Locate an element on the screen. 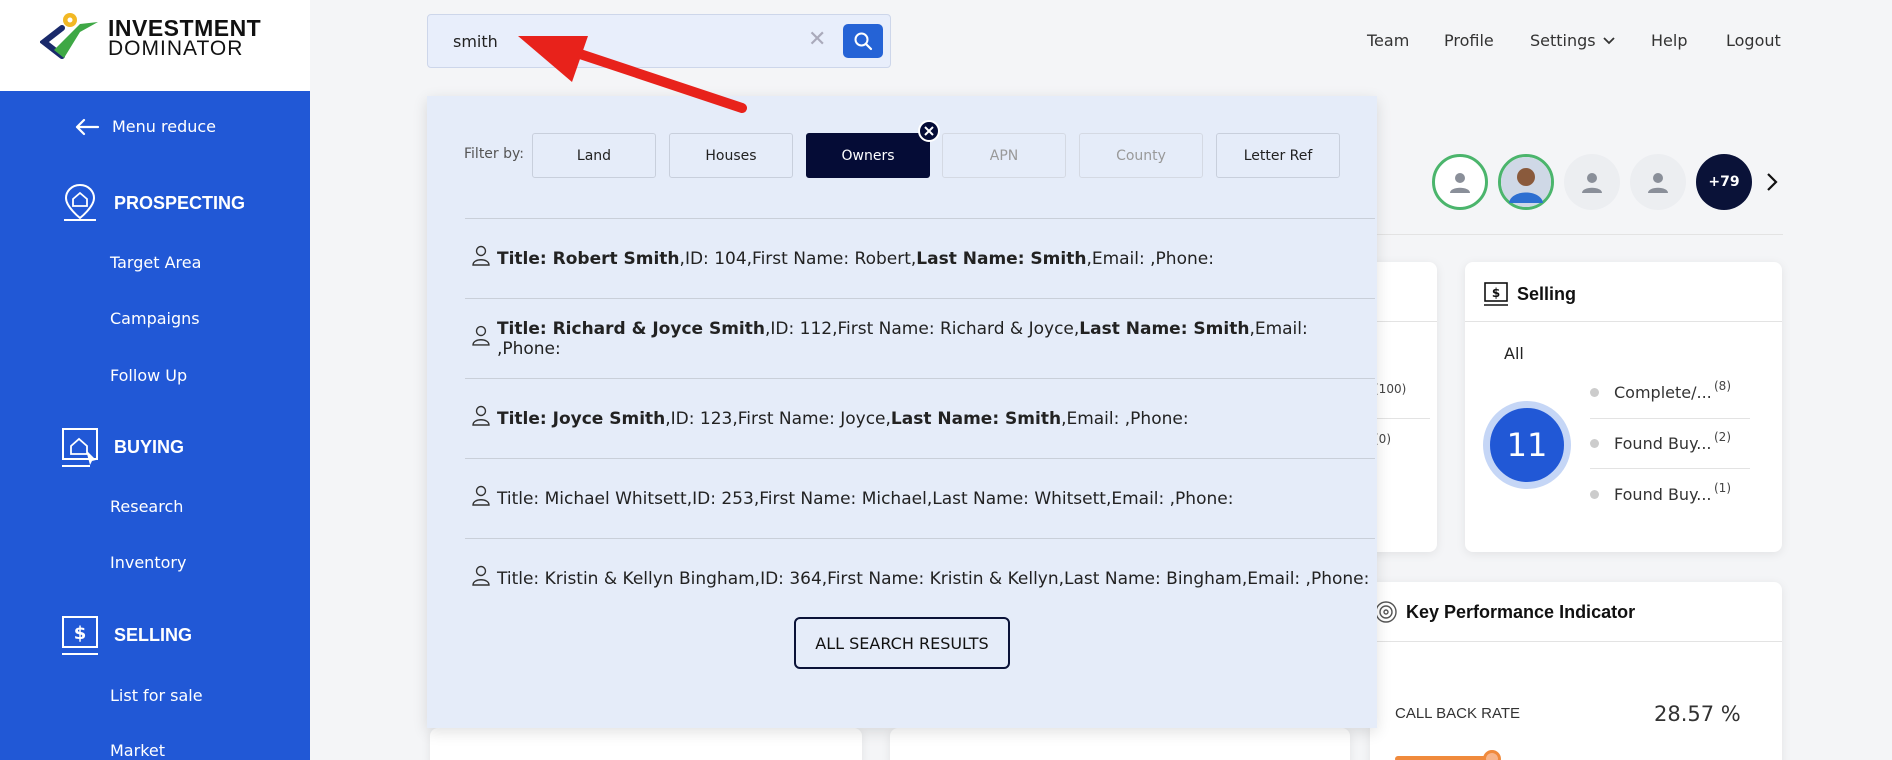 The width and height of the screenshot is (1892, 760). sidebar-item-target-area: Target Area is located at coordinates (155, 262).